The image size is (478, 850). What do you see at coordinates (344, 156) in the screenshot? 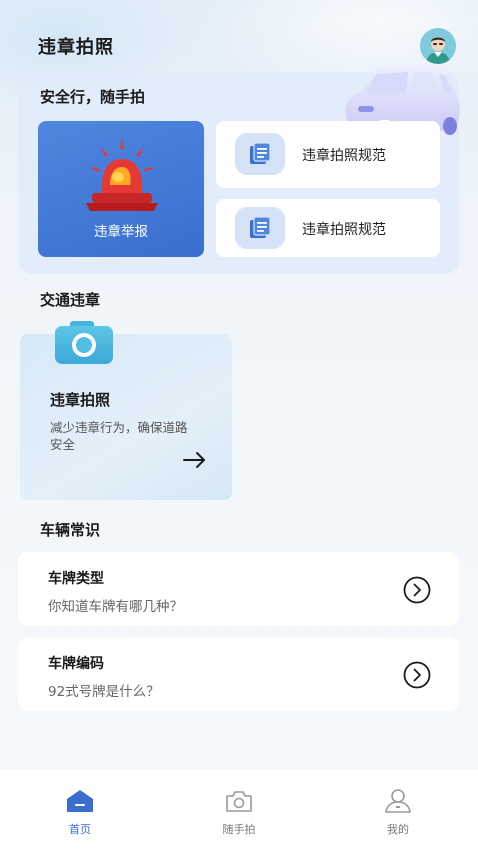
I see `rules-label-1: 违章拍照规范` at bounding box center [344, 156].